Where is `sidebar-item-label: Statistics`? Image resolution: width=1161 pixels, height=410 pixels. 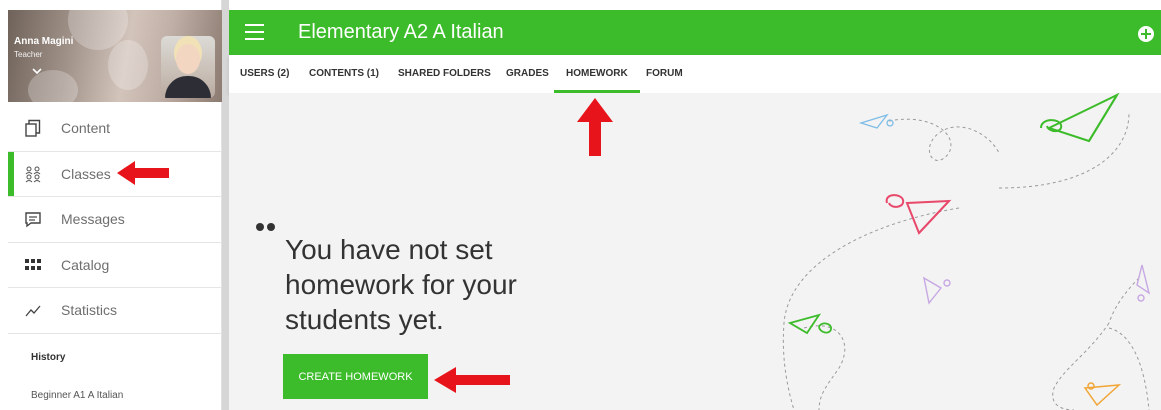 sidebar-item-label: Statistics is located at coordinates (89, 310).